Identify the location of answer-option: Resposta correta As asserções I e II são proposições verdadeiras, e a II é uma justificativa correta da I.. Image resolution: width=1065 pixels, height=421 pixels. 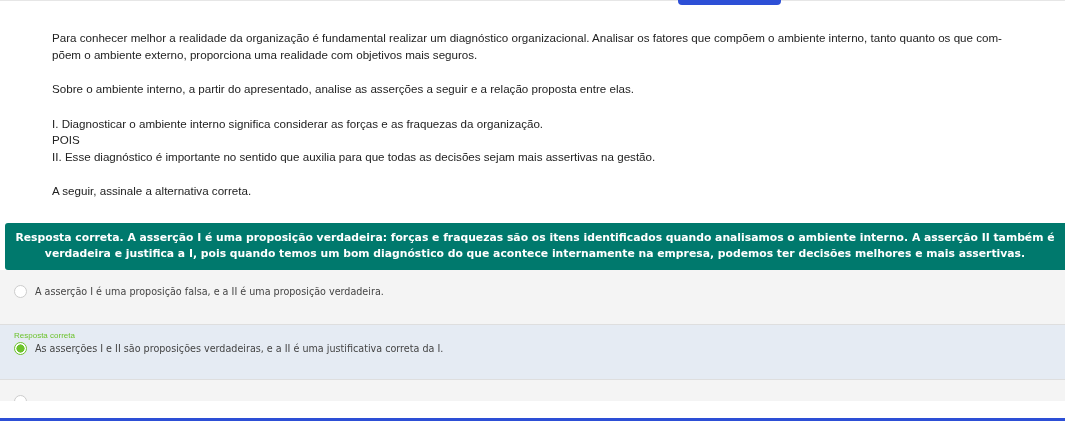
(532, 352).